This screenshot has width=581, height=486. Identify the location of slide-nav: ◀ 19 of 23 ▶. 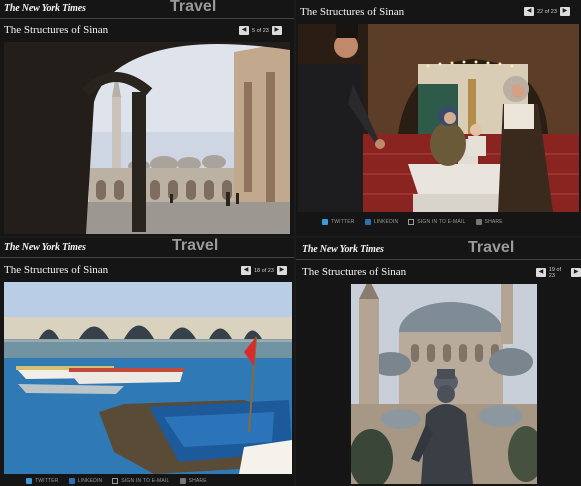
(558, 272).